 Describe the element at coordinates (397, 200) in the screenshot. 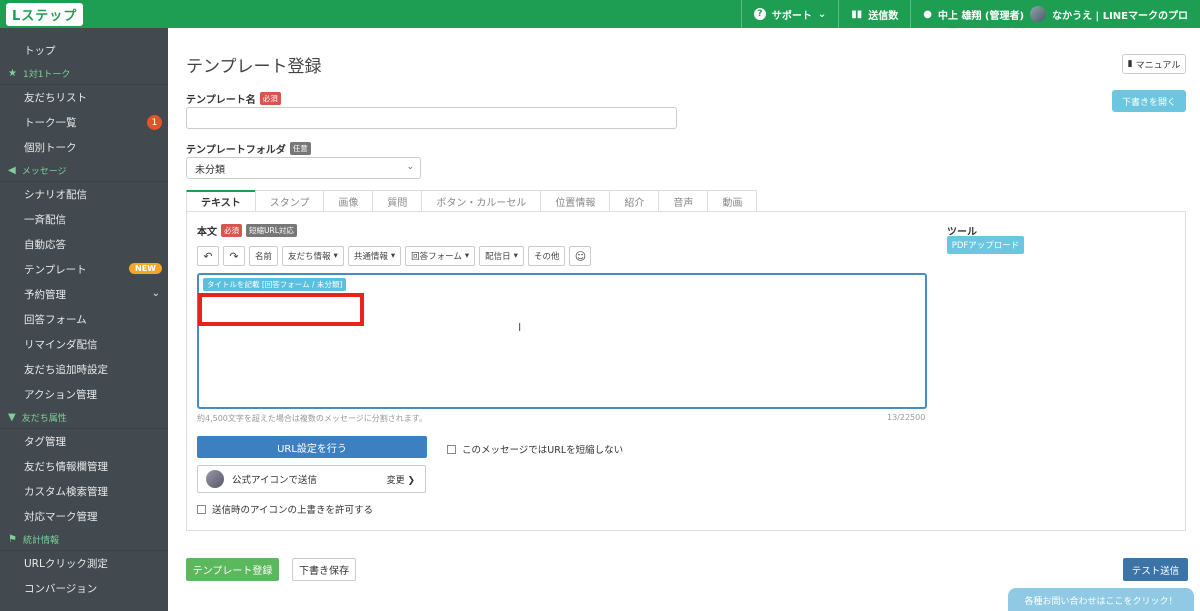

I see `tab-question: 質問` at that location.